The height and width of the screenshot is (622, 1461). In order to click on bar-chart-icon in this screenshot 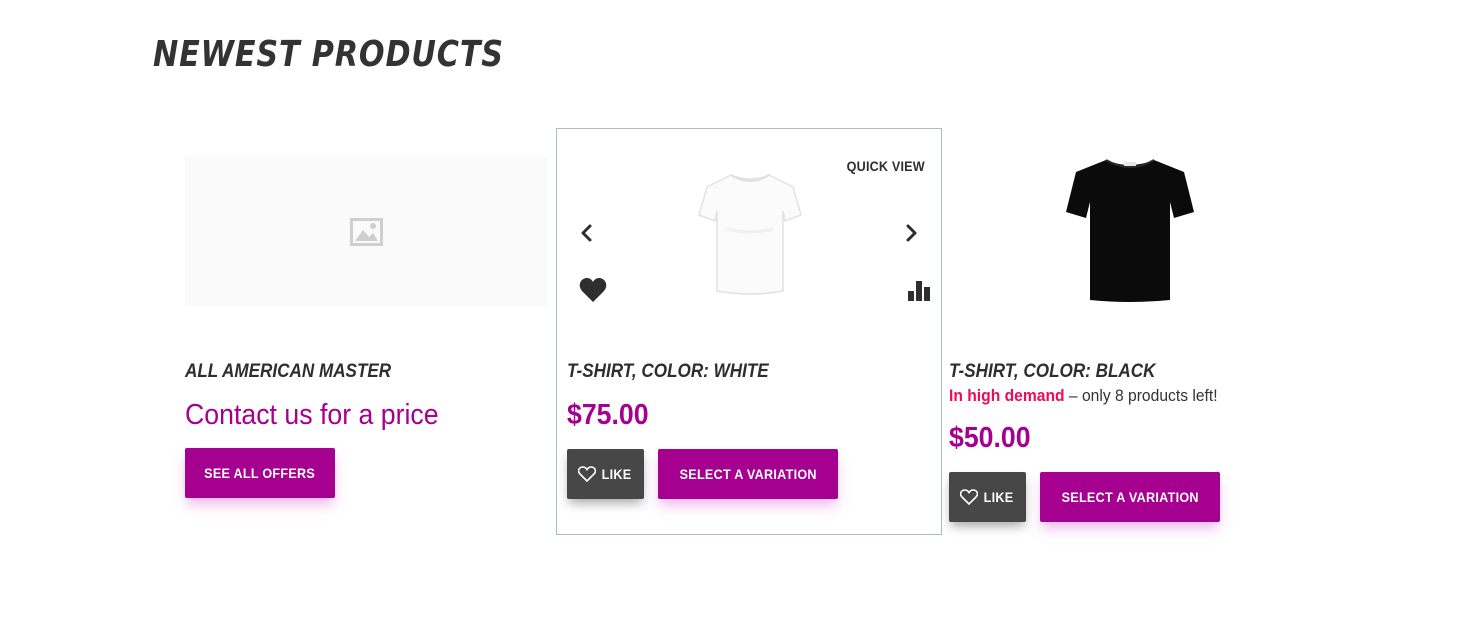, I will do `click(919, 290)`.